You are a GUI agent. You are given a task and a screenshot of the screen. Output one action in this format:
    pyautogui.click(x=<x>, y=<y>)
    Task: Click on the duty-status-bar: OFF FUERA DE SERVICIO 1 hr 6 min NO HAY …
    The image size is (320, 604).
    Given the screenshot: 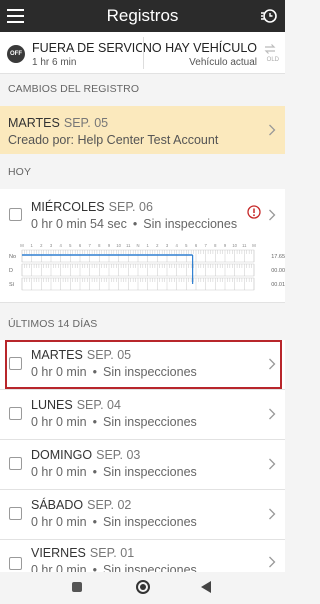 What is the action you would take?
    pyautogui.click(x=142, y=53)
    